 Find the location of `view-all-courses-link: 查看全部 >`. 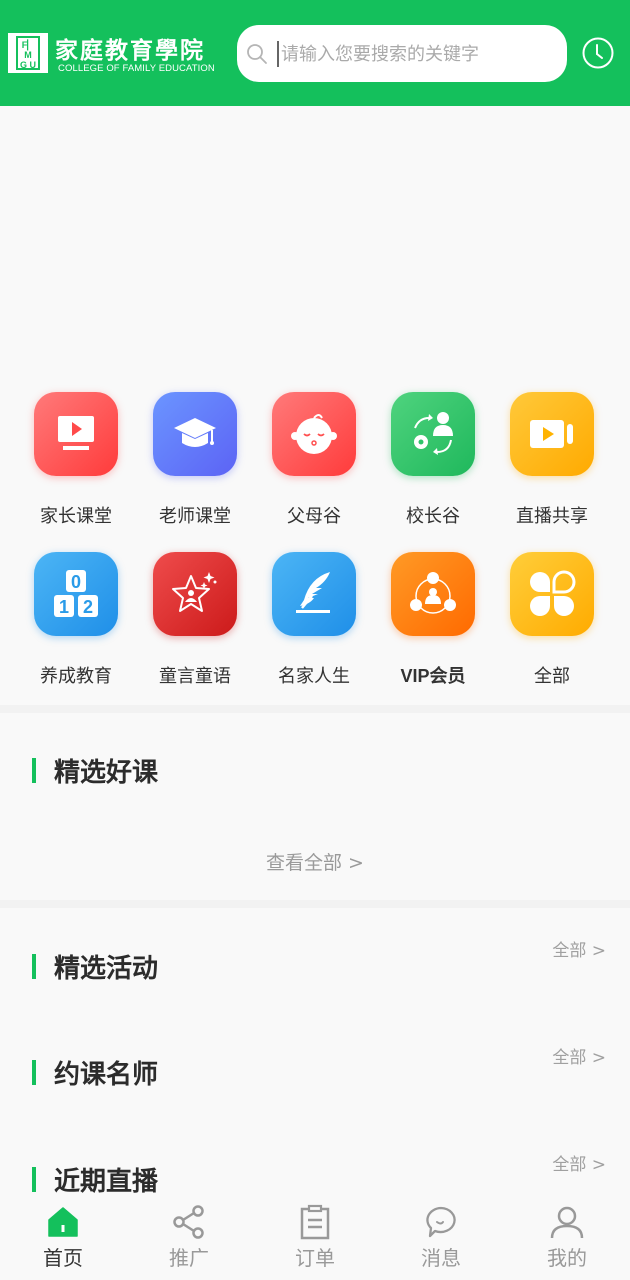

view-all-courses-link: 查看全部 > is located at coordinates (315, 861).